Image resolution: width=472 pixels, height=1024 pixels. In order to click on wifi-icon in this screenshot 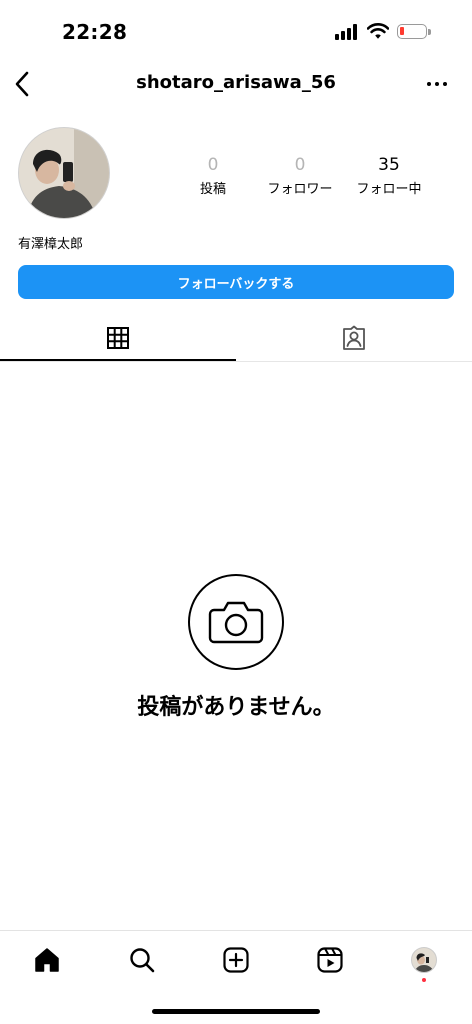, I will do `click(378, 31)`.